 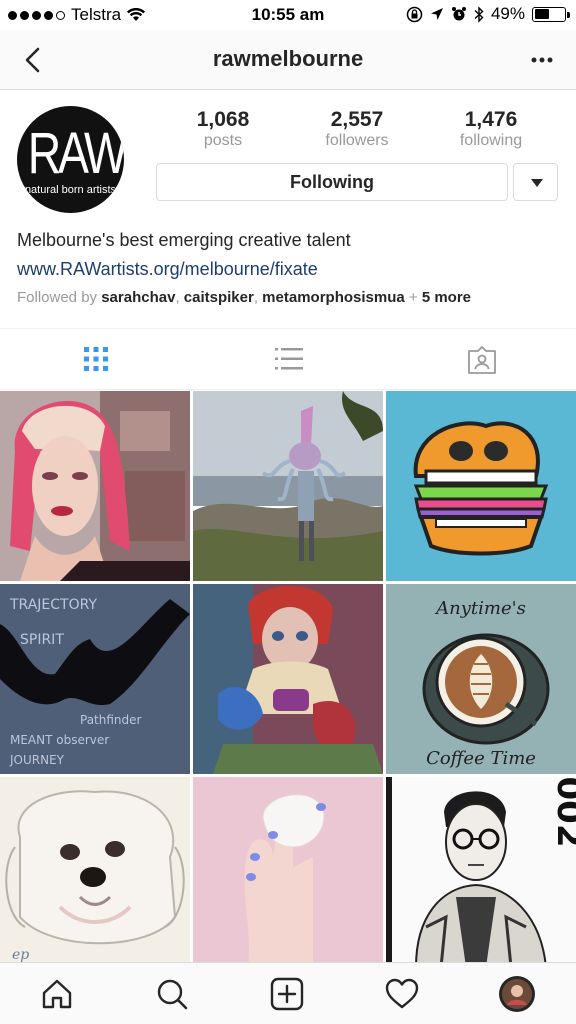 I want to click on doll-painting-image, so click(x=288, y=679).